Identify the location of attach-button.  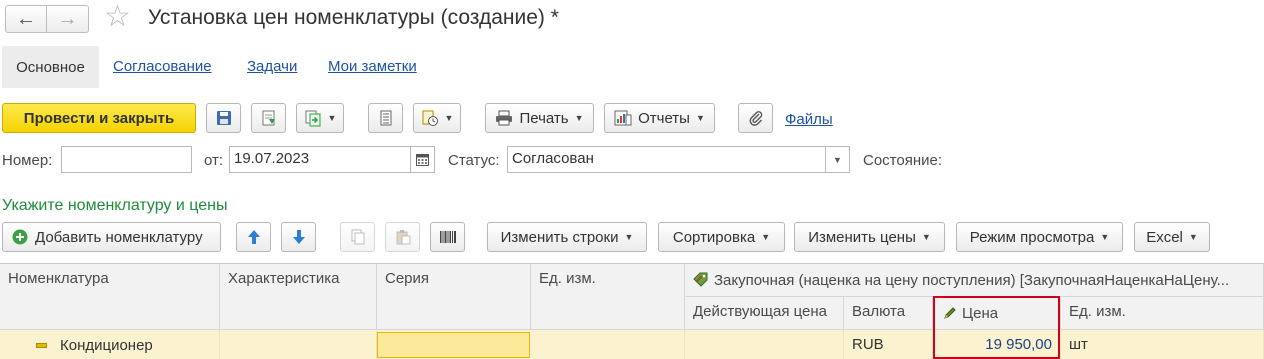
(755, 118).